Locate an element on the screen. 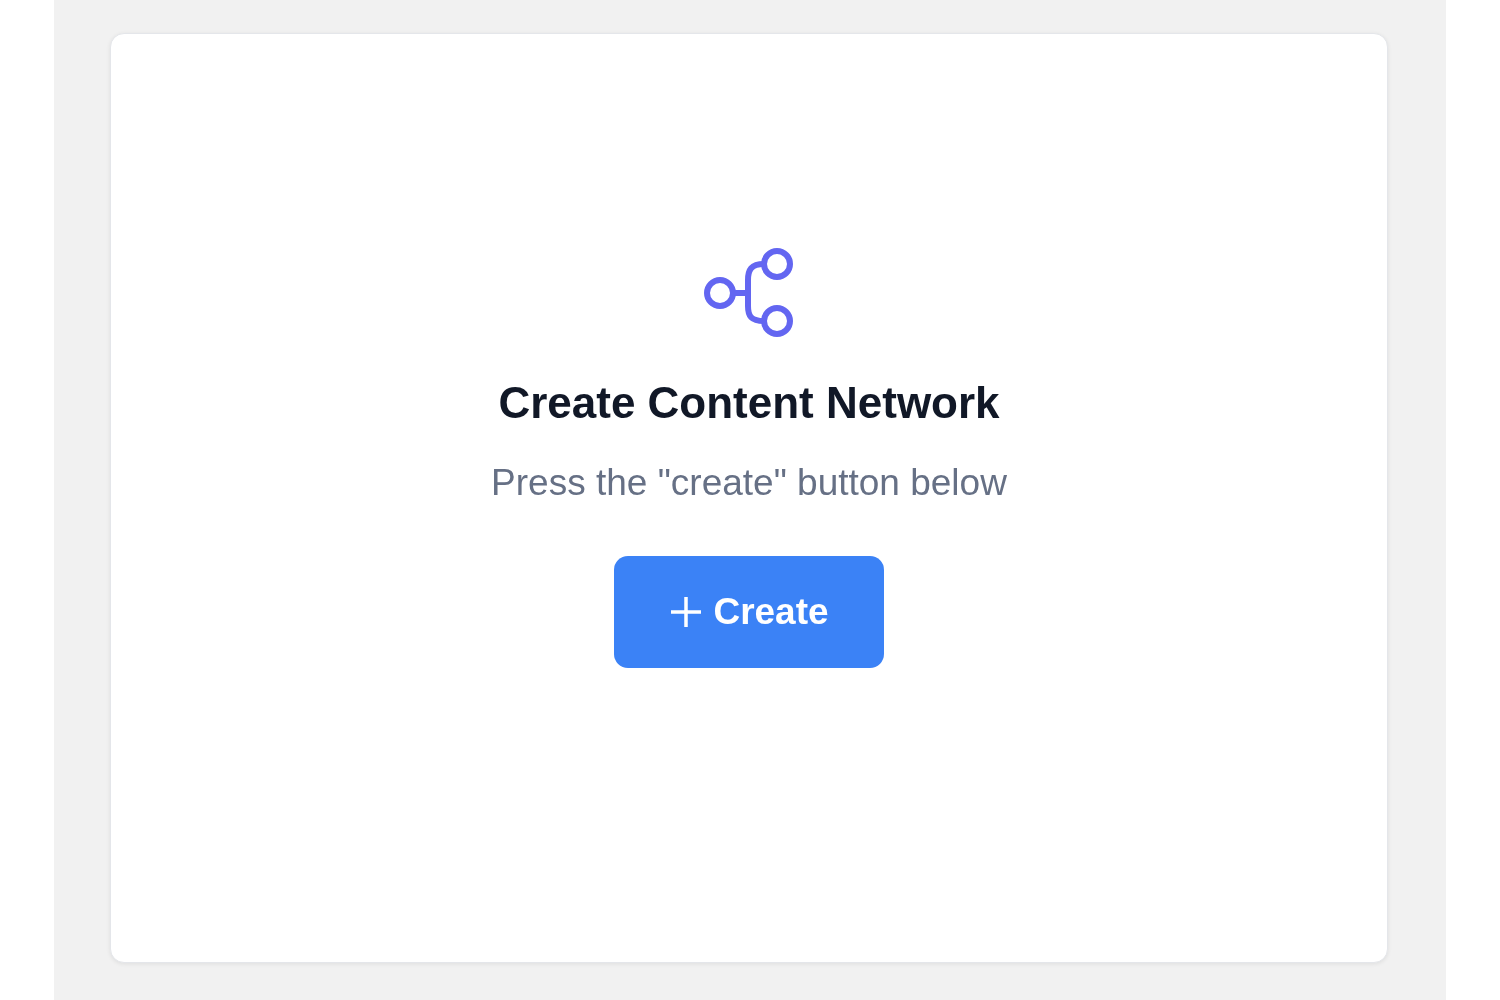 This screenshot has height=1000, width=1500. empty-state-title: Create Content Network is located at coordinates (749, 403).